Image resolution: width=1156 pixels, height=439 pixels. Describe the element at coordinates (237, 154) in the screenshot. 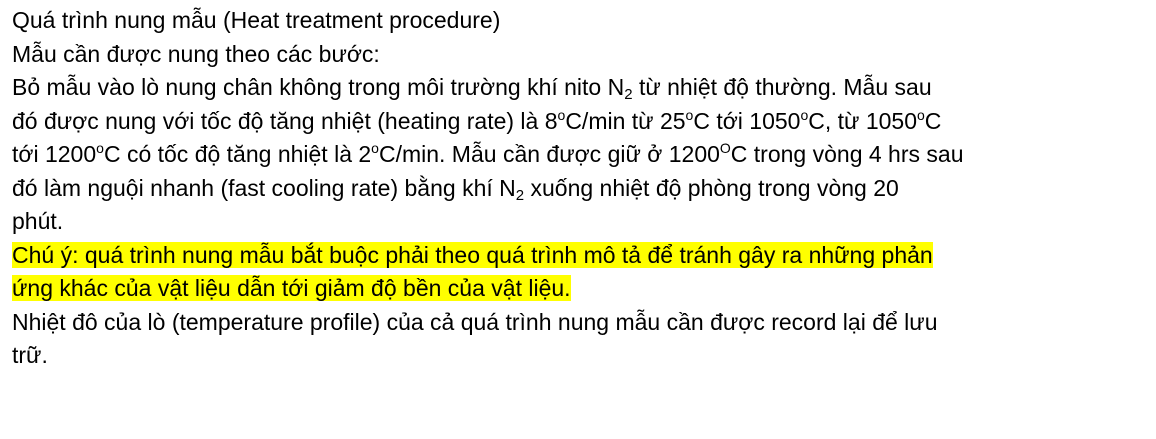

I see `procedure-text: C có tốc độ tăng nhiệt là 2` at that location.